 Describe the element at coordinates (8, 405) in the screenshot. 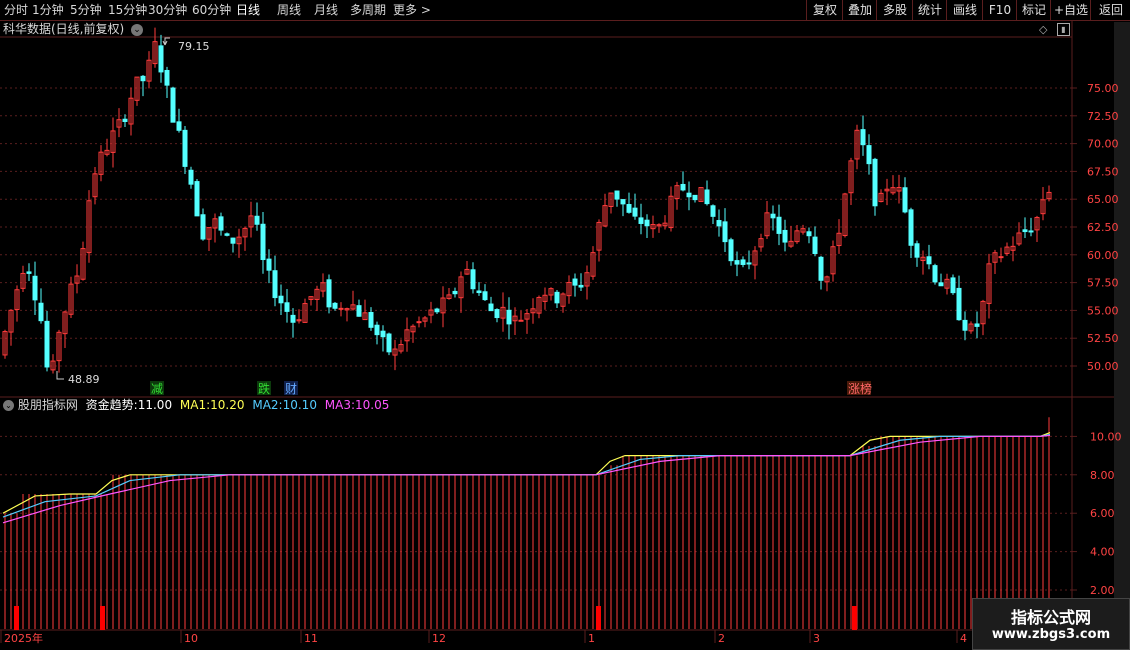

I see `indicator-collapse-icon: ⌄` at that location.